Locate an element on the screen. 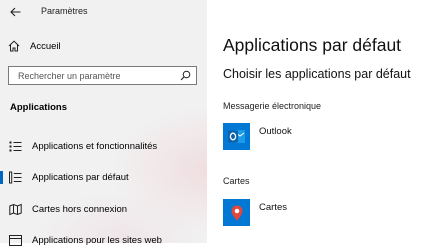  category-label-maps: Cartes is located at coordinates (236, 181).